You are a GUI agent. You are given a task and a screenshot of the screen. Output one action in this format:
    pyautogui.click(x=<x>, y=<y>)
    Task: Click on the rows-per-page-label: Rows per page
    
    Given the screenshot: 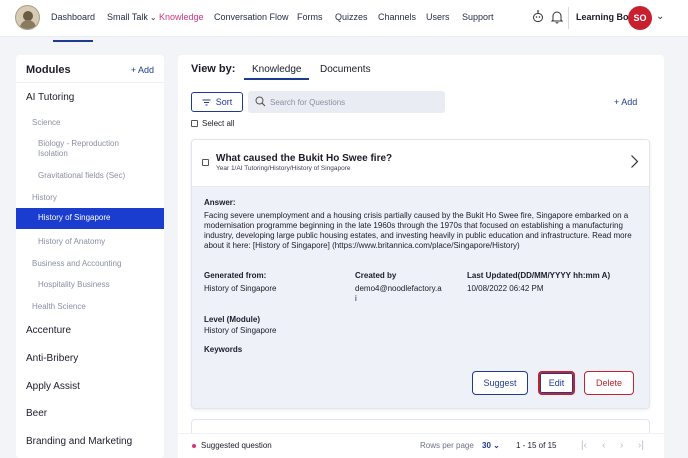 What is the action you would take?
    pyautogui.click(x=447, y=445)
    